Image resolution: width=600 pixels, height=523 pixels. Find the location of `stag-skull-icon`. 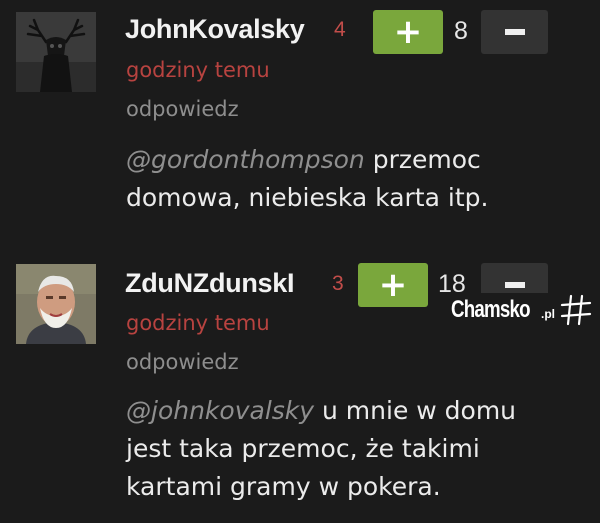

stag-skull-icon is located at coordinates (56, 52).